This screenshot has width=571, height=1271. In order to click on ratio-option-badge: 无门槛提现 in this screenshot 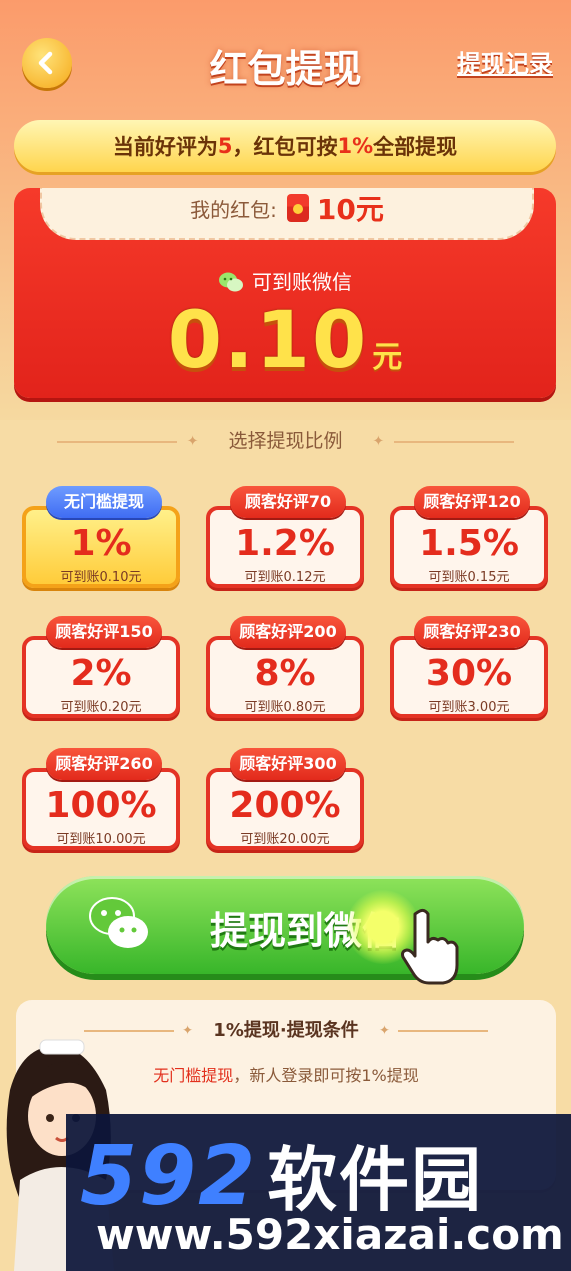, I will do `click(104, 502)`.